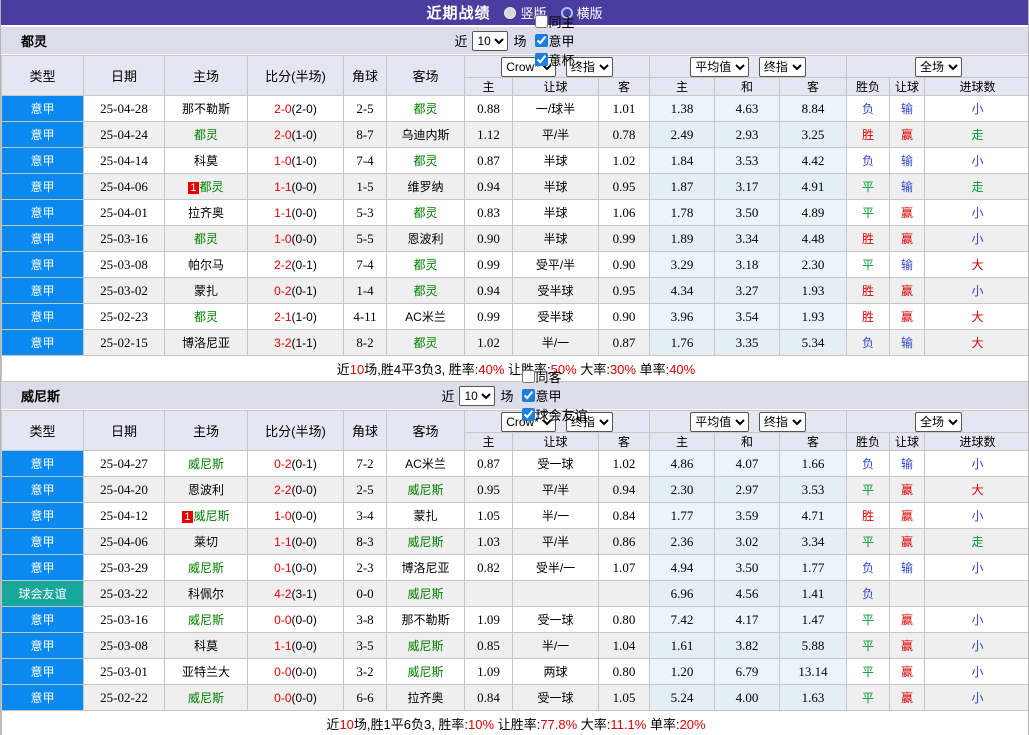  What do you see at coordinates (554, 414) in the screenshot?
I see `filter-checkbox-球会友谊: 球会友谊` at bounding box center [554, 414].